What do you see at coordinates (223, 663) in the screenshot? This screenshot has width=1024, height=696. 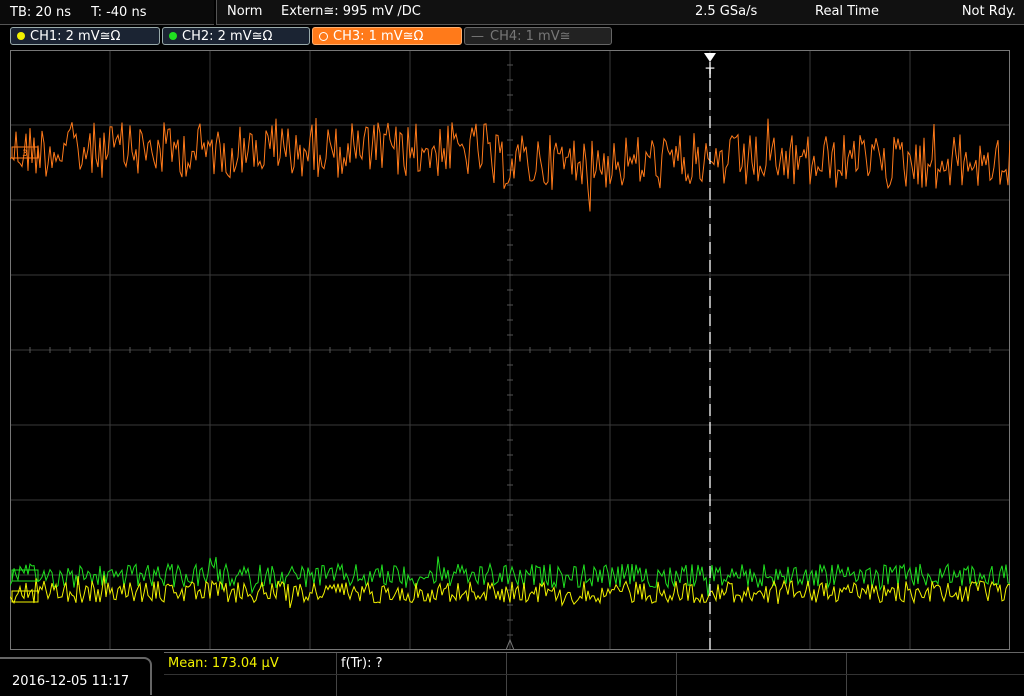 I see `measurement-mean: Mean: 173.04 µV` at bounding box center [223, 663].